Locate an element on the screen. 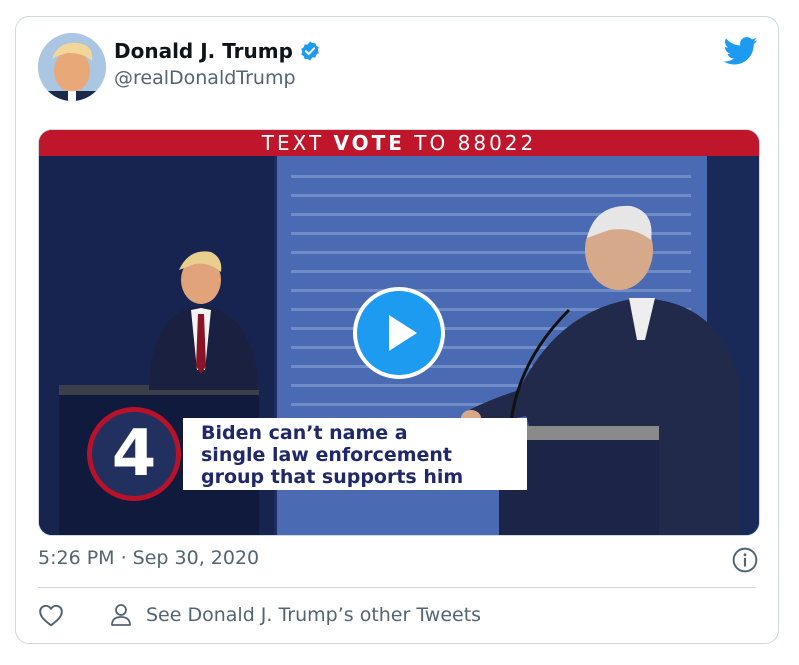  avatar is located at coordinates (72, 67).